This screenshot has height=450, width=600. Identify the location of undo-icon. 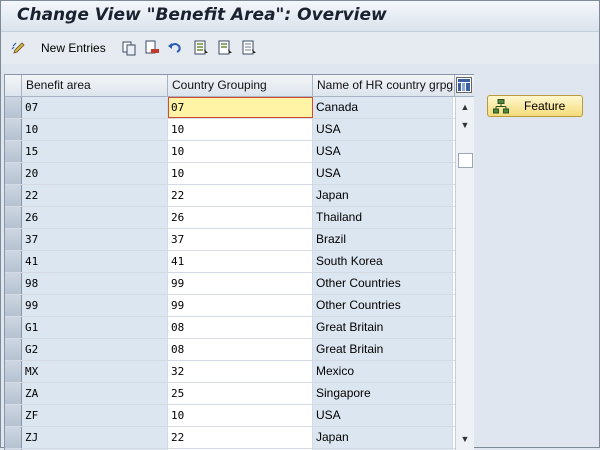
(174, 48).